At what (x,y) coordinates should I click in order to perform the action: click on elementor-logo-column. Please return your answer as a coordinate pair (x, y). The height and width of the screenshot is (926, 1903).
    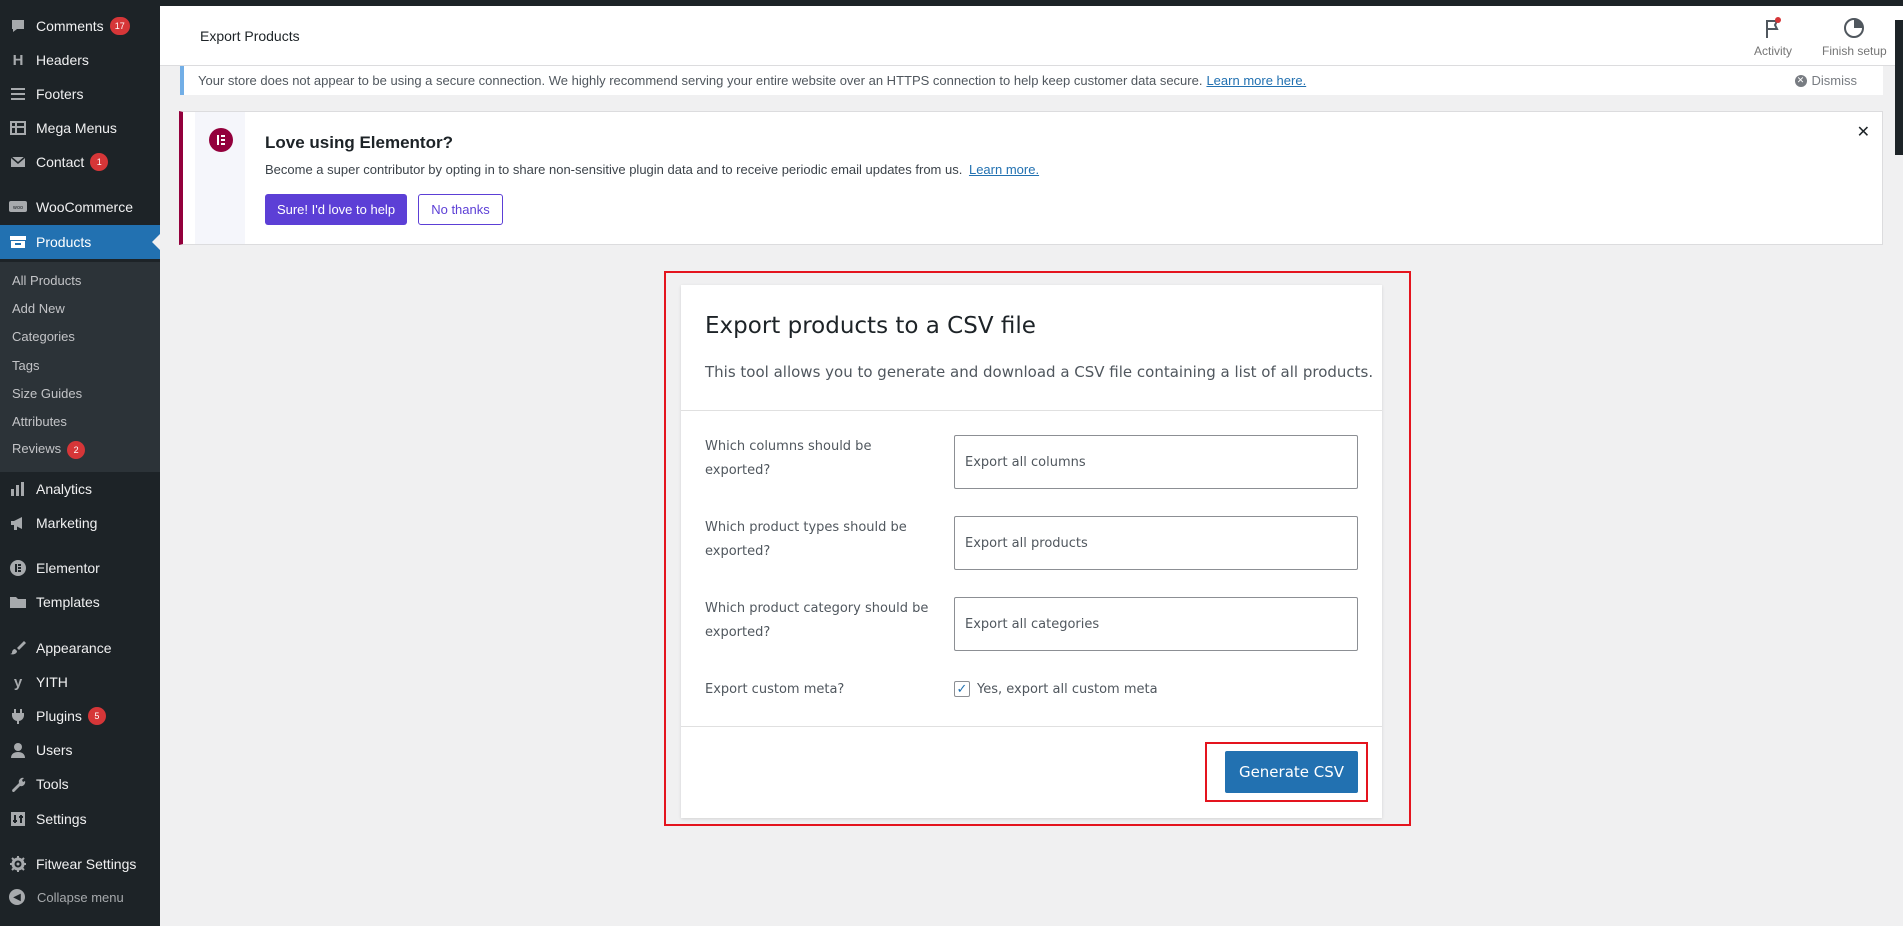
    Looking at the image, I should click on (220, 178).